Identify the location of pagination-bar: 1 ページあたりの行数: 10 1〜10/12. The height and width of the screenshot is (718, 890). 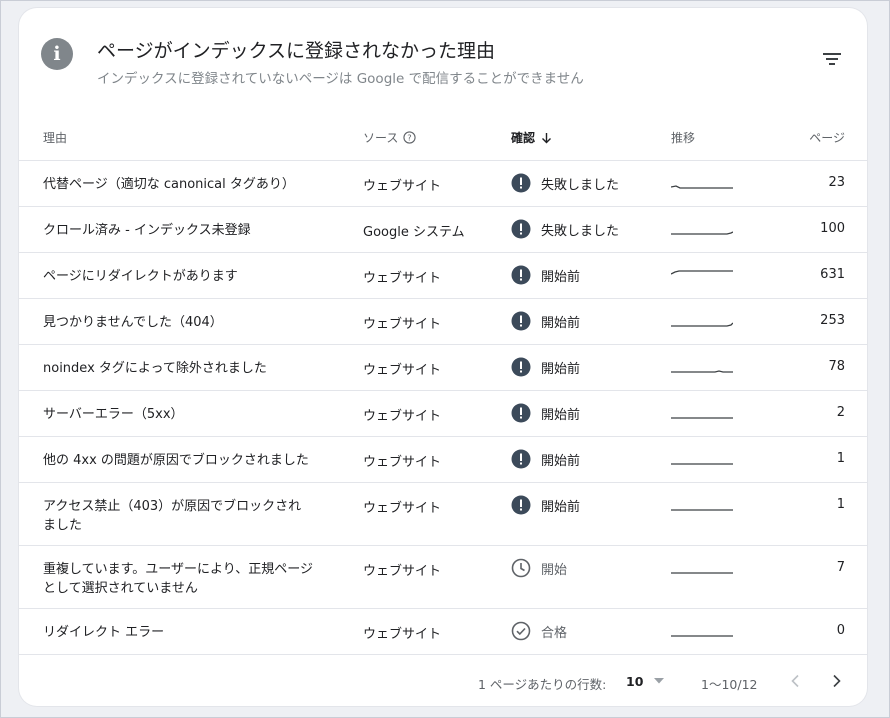
(443, 685).